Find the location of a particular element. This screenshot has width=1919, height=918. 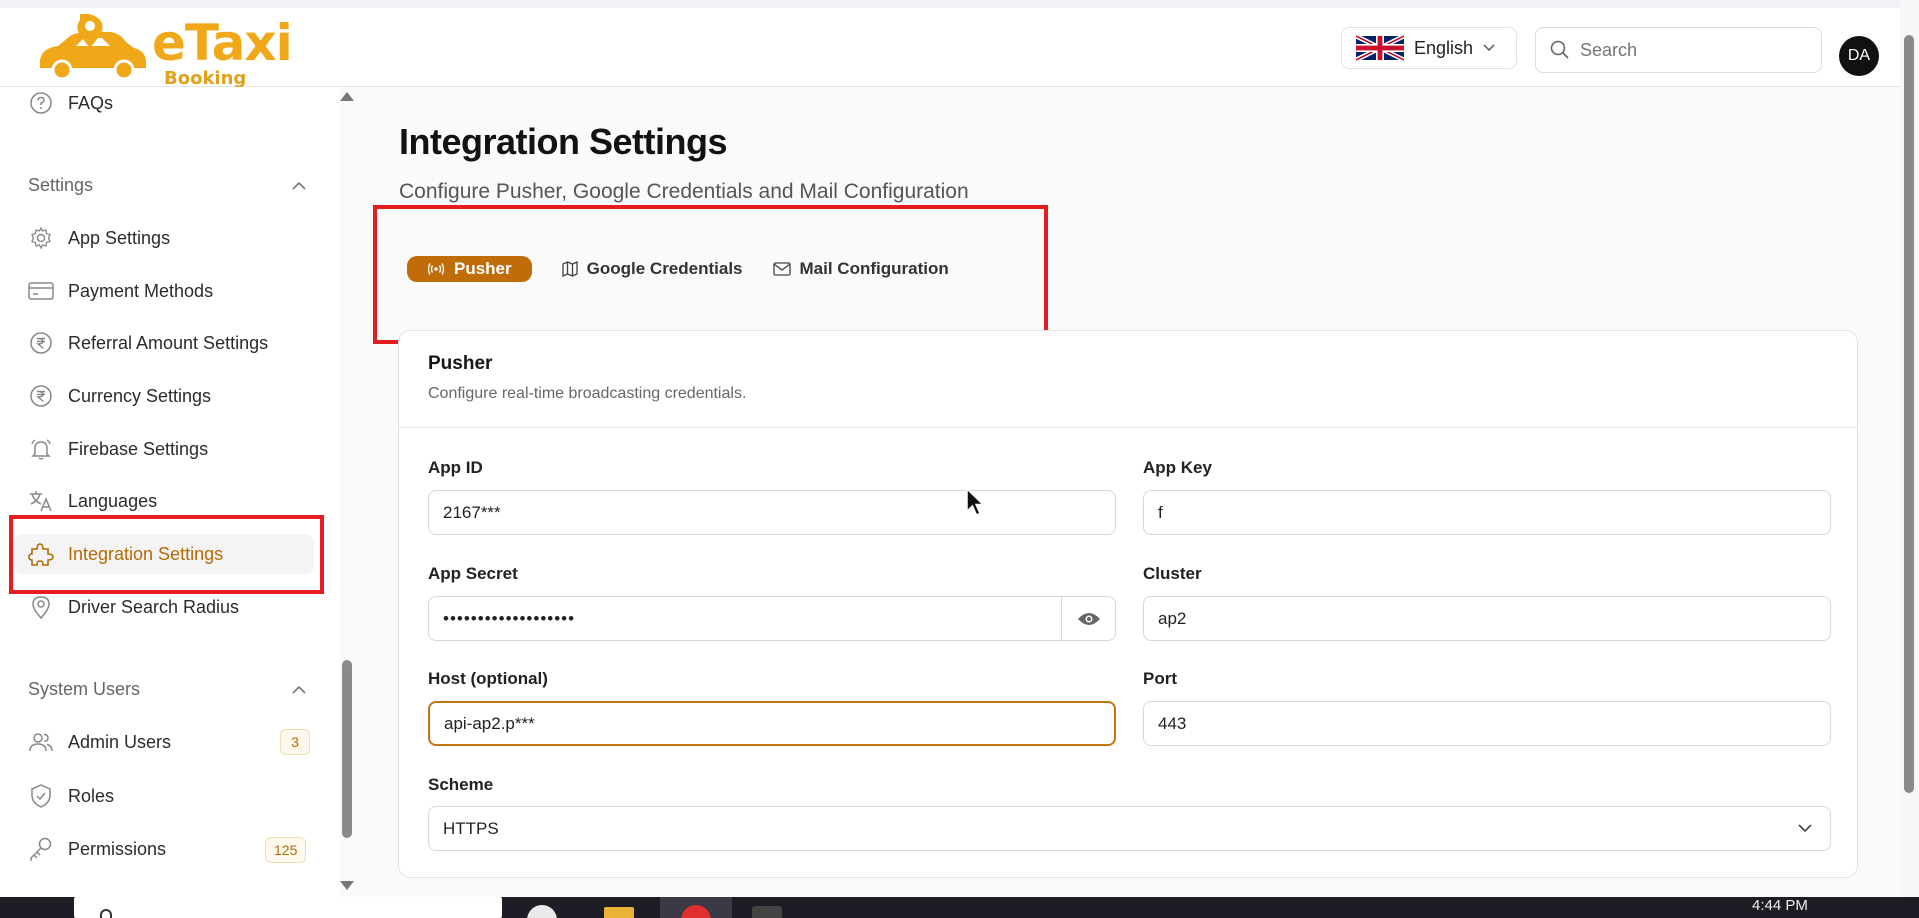

sidebar-item-label: Roles is located at coordinates (91, 795).